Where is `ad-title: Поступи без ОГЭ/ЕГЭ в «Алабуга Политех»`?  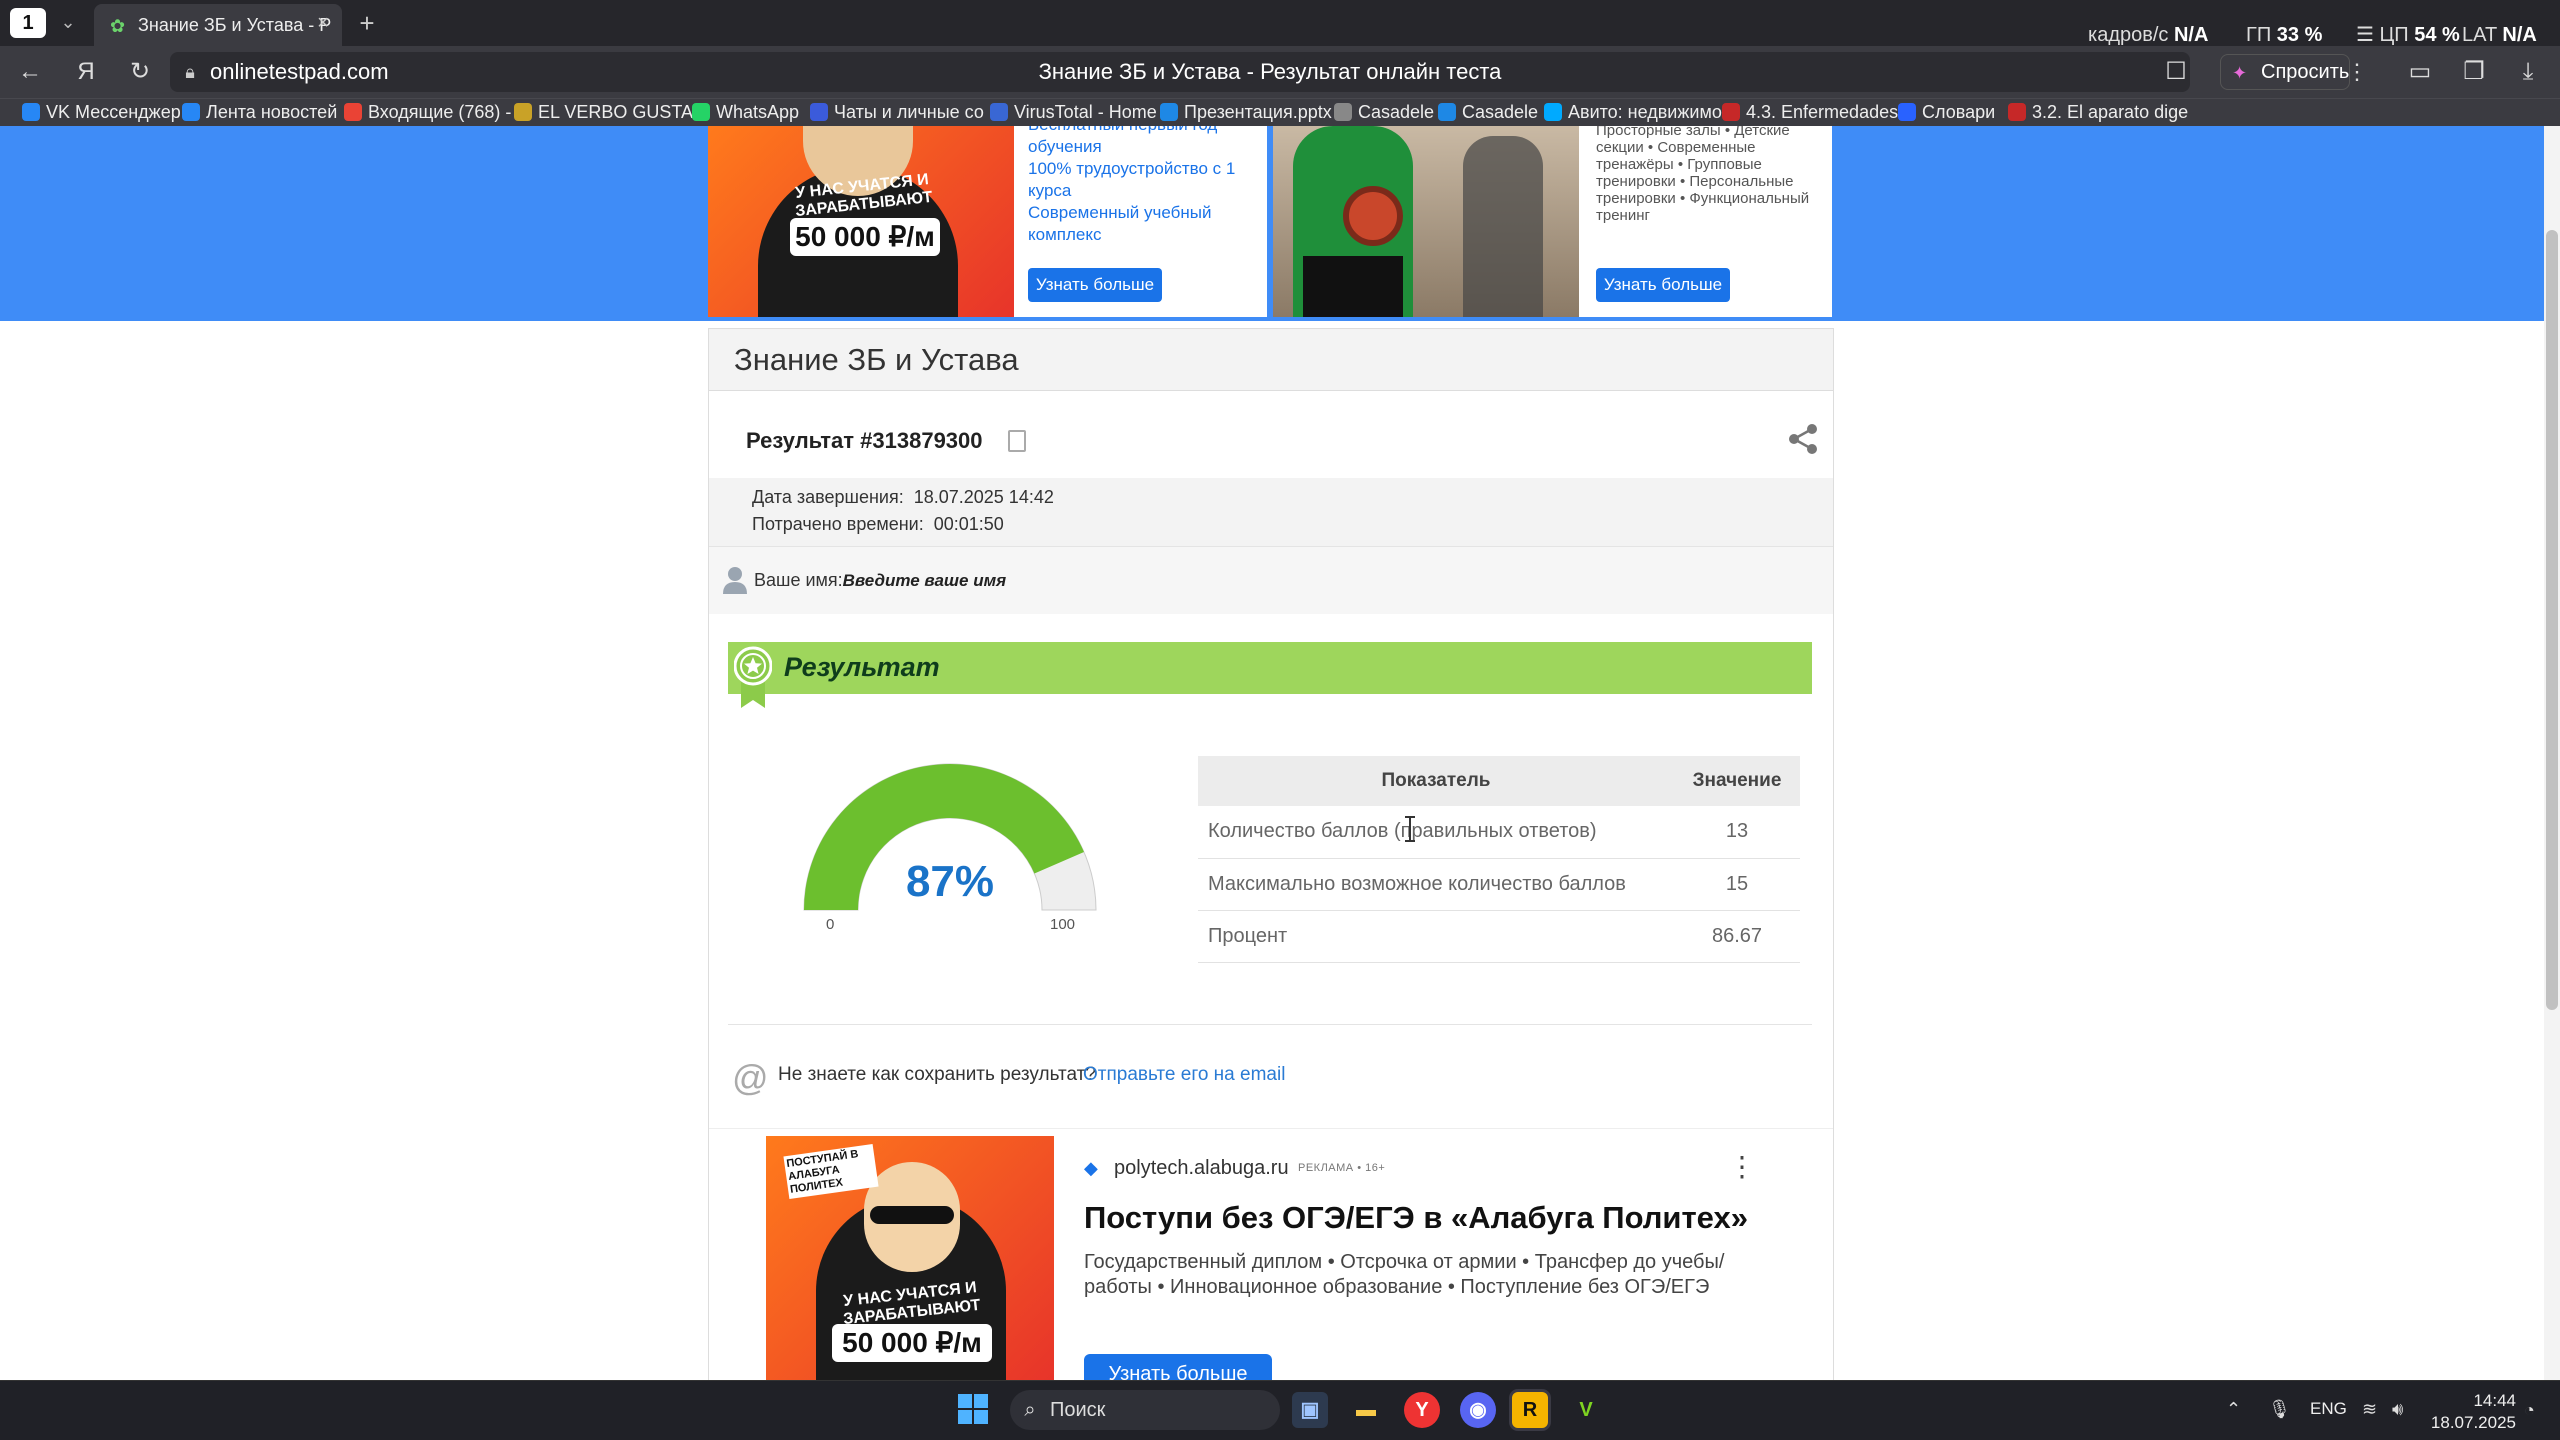 ad-title: Поступи без ОГЭ/ЕГЭ в «Алабуга Политех» is located at coordinates (1416, 1218).